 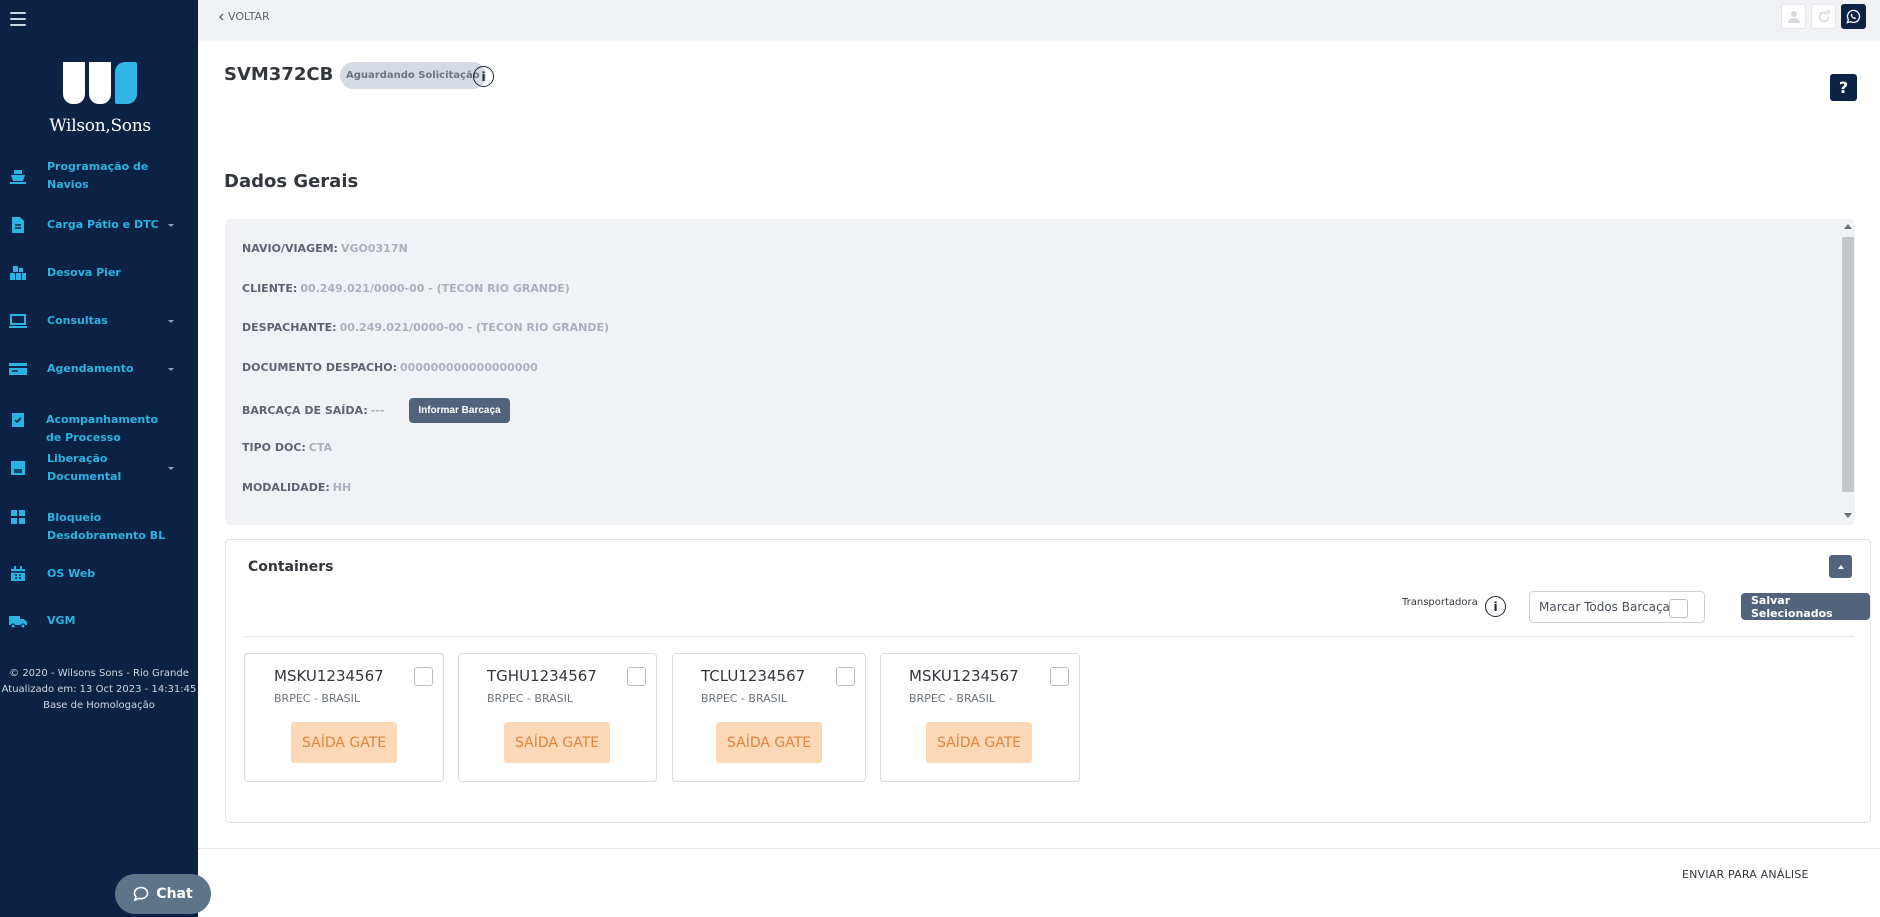 What do you see at coordinates (291, 567) in the screenshot?
I see `containers-title: Containers` at bounding box center [291, 567].